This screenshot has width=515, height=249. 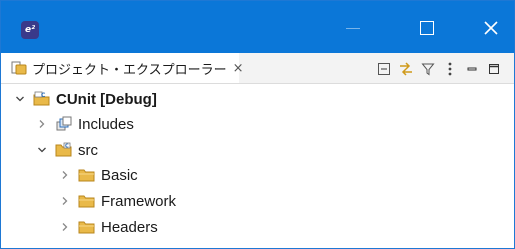 I want to click on close-icon, so click(x=491, y=28).